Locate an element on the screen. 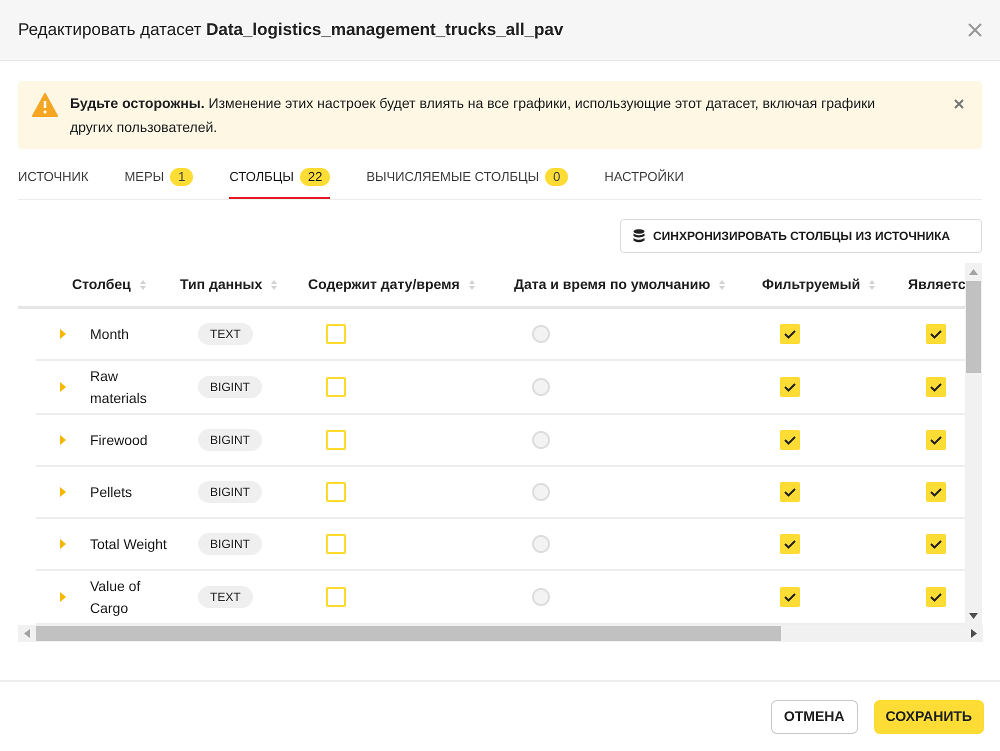  scroll-down-icon is located at coordinates (973, 616).